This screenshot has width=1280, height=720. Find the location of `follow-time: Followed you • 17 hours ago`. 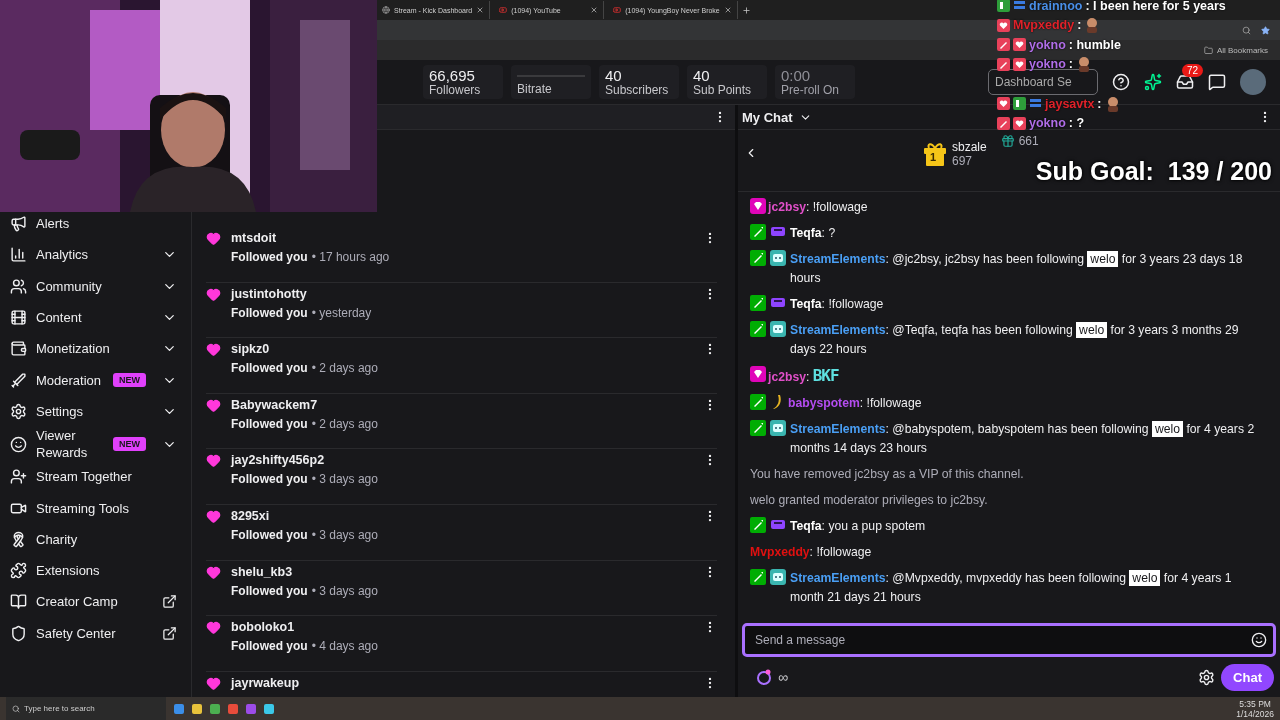

follow-time: Followed you • 17 hours ago is located at coordinates (310, 257).